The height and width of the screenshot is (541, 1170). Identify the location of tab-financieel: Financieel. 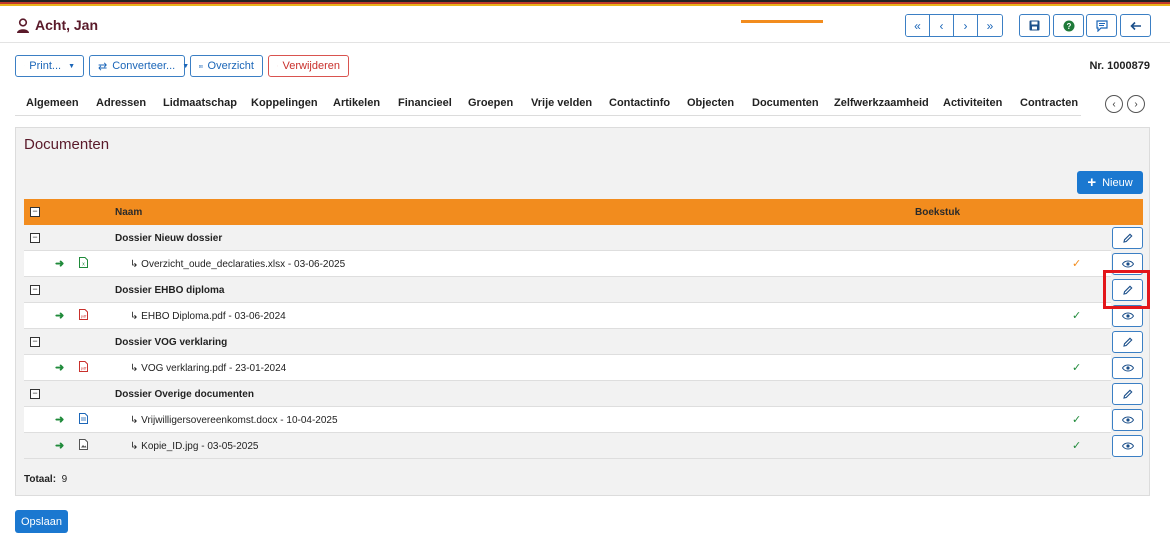
(425, 103).